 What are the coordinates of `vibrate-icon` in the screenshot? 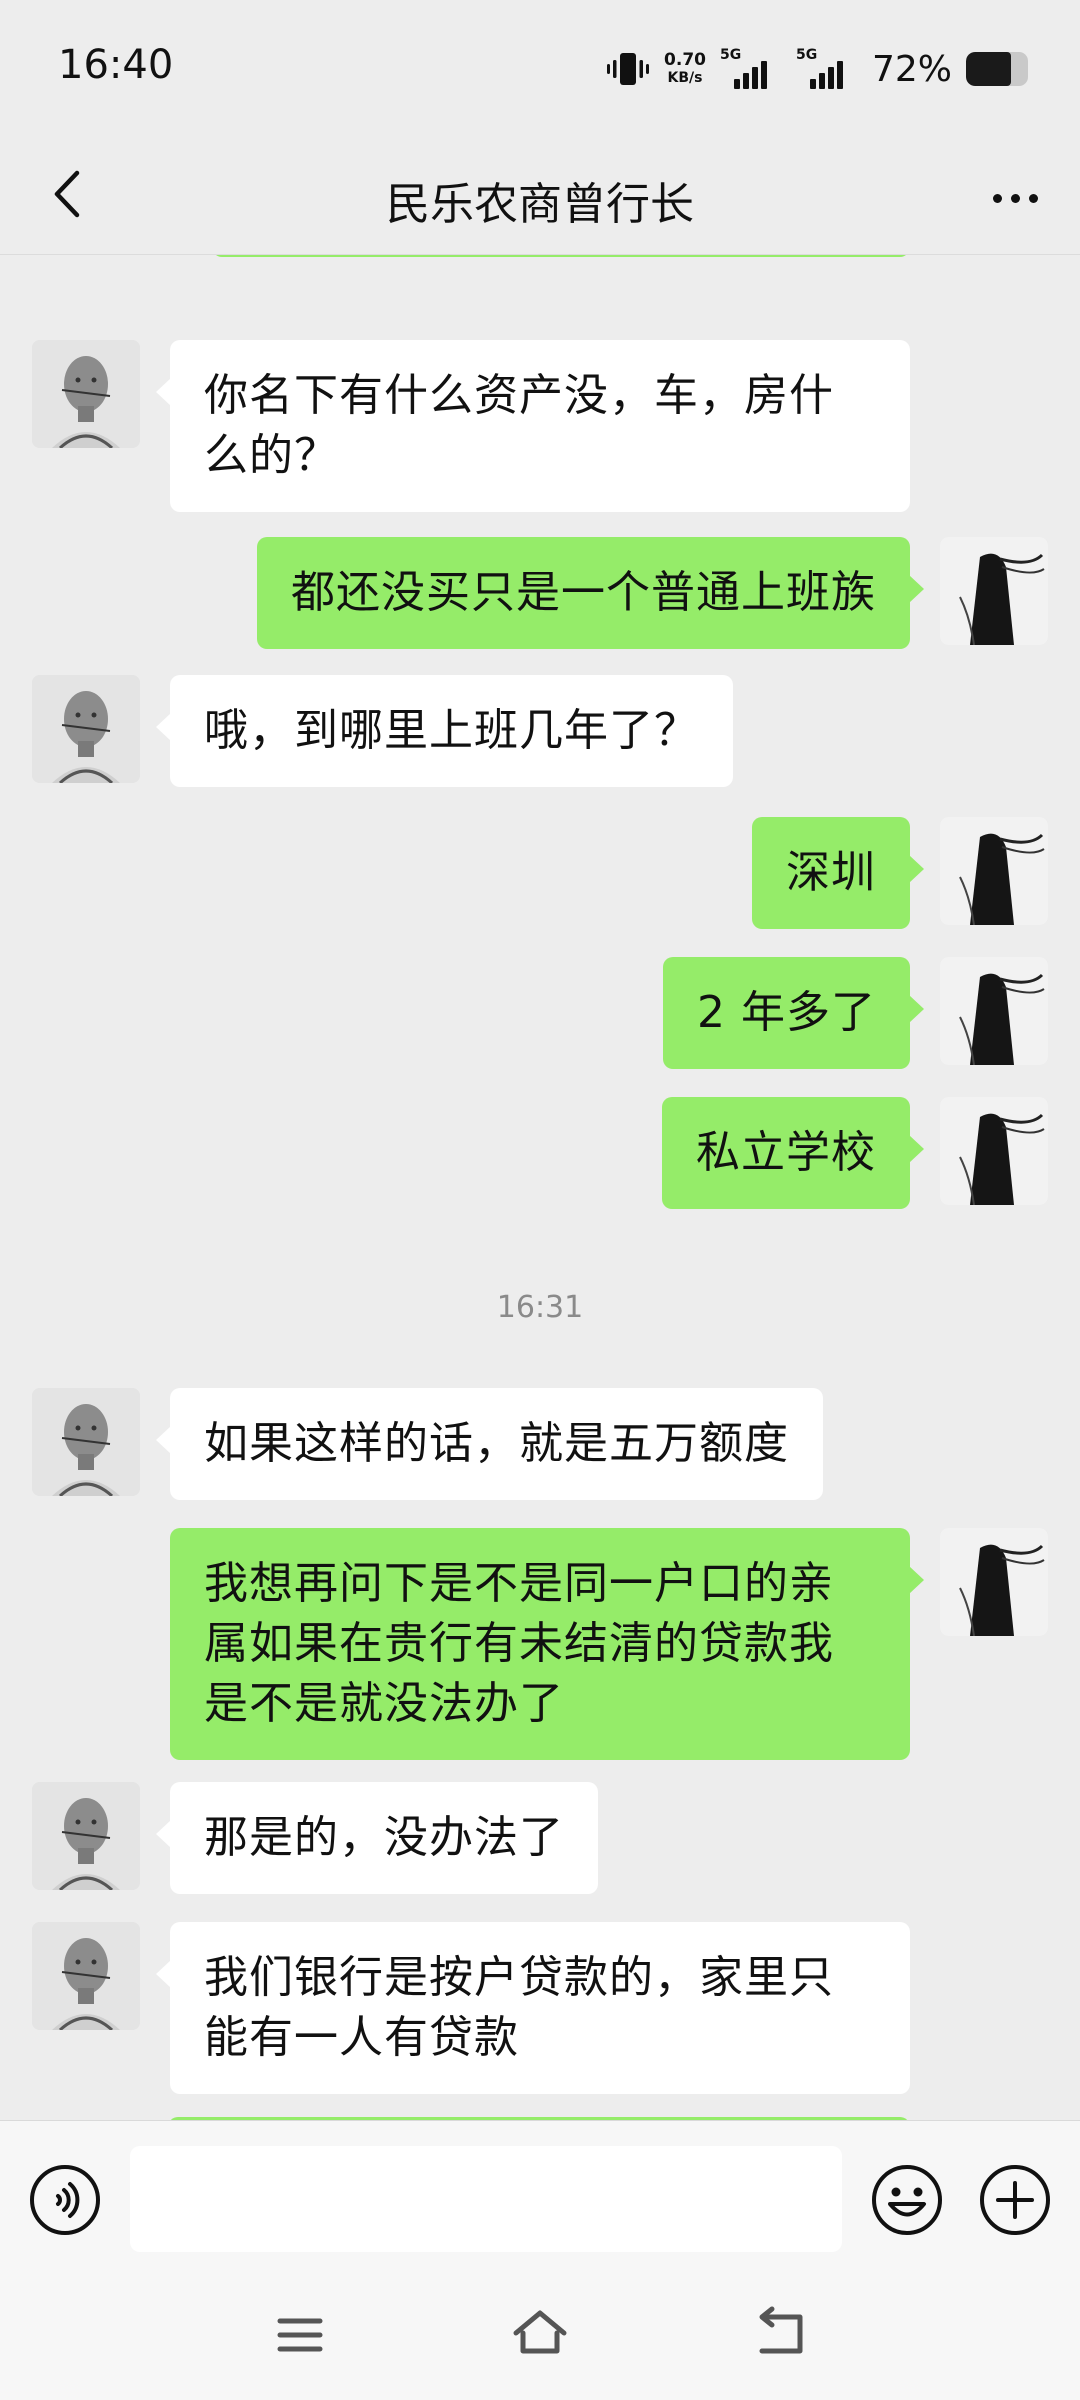 It's located at (628, 69).